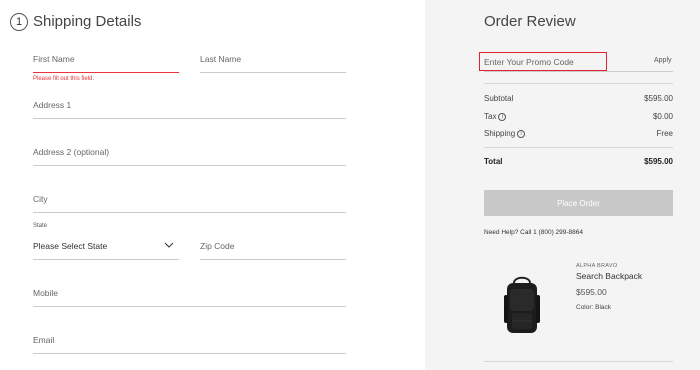  I want to click on product-price: $595.00, so click(591, 292).